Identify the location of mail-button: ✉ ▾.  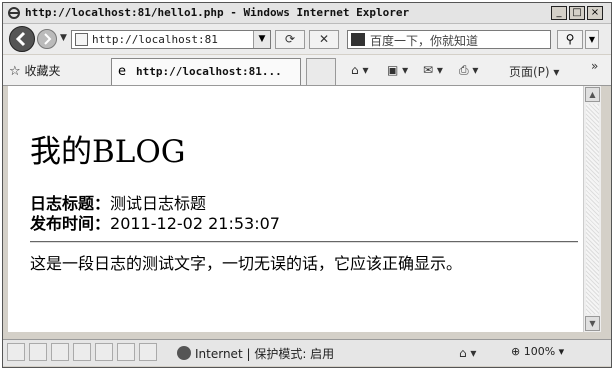
(433, 70).